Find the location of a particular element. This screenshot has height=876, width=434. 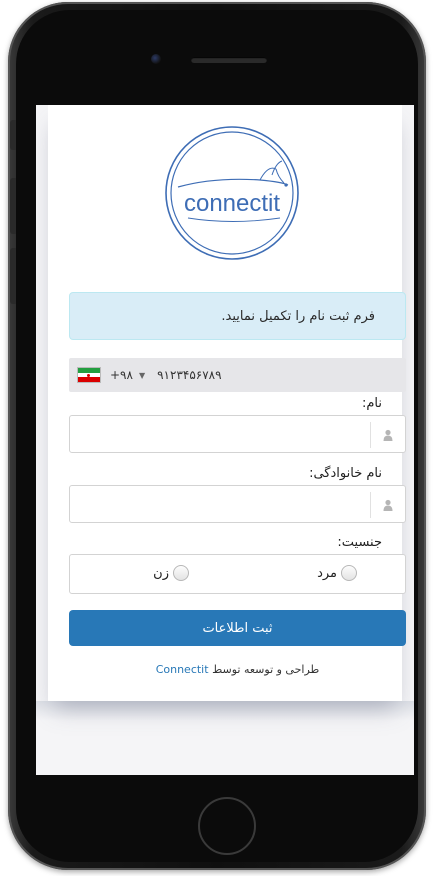

earpiece-speaker is located at coordinates (229, 60).